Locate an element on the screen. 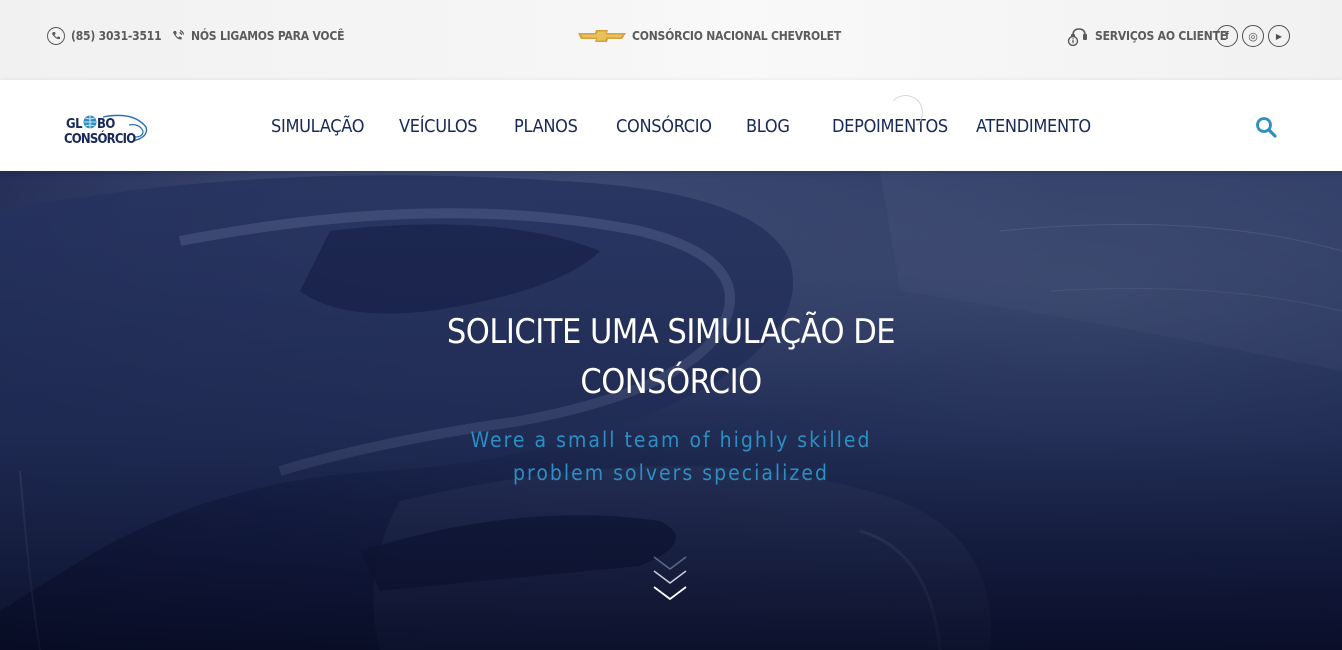 The image size is (1342, 650). globo-consorcio-logo: GL BO CONSÓRCIO is located at coordinates (106, 130).